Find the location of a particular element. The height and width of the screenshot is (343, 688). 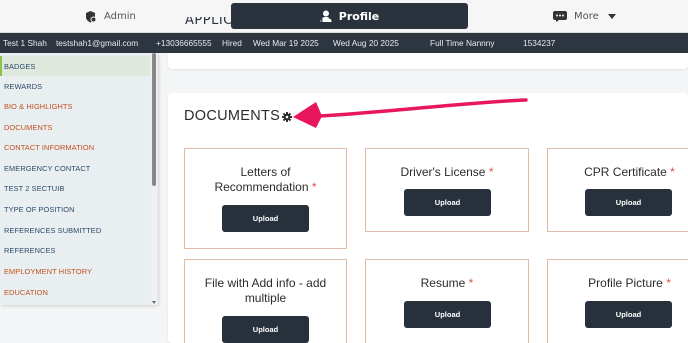

tab-profile-label: Profile is located at coordinates (359, 16).